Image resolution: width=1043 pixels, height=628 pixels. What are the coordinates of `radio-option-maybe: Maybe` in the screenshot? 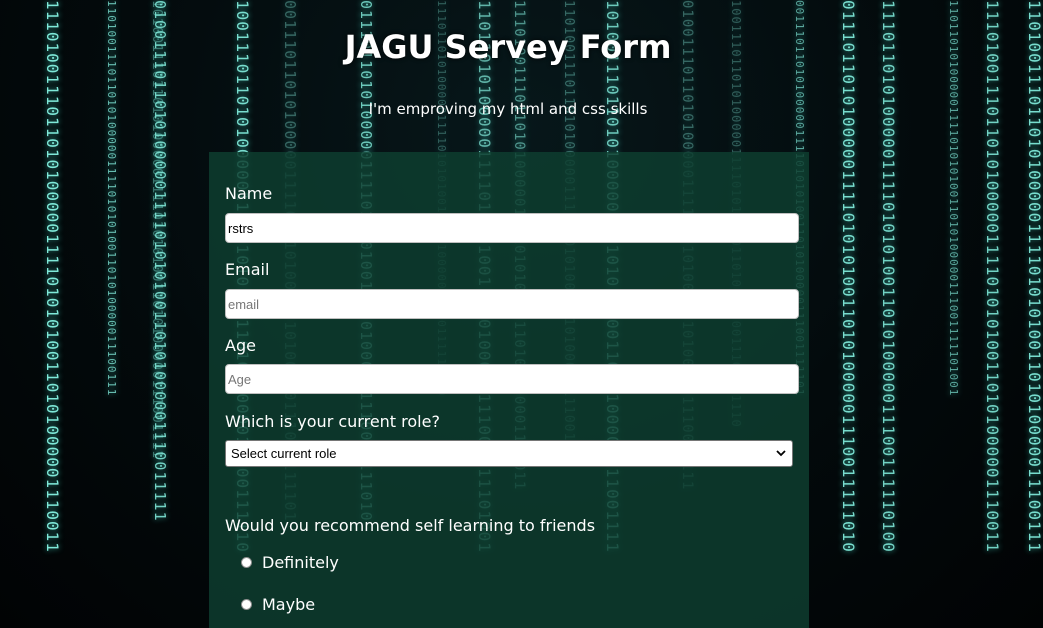 It's located at (278, 604).